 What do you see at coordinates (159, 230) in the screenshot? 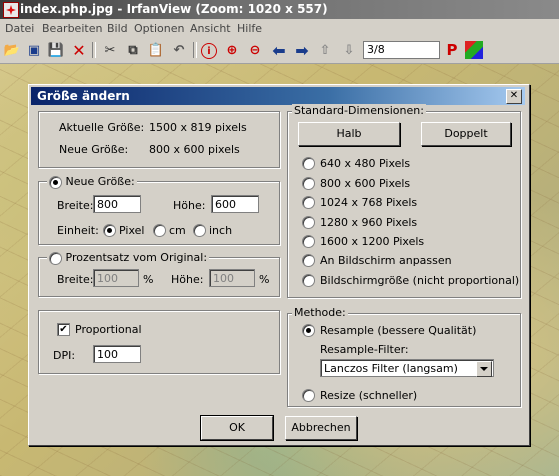
I see `unit-cm-radio` at bounding box center [159, 230].